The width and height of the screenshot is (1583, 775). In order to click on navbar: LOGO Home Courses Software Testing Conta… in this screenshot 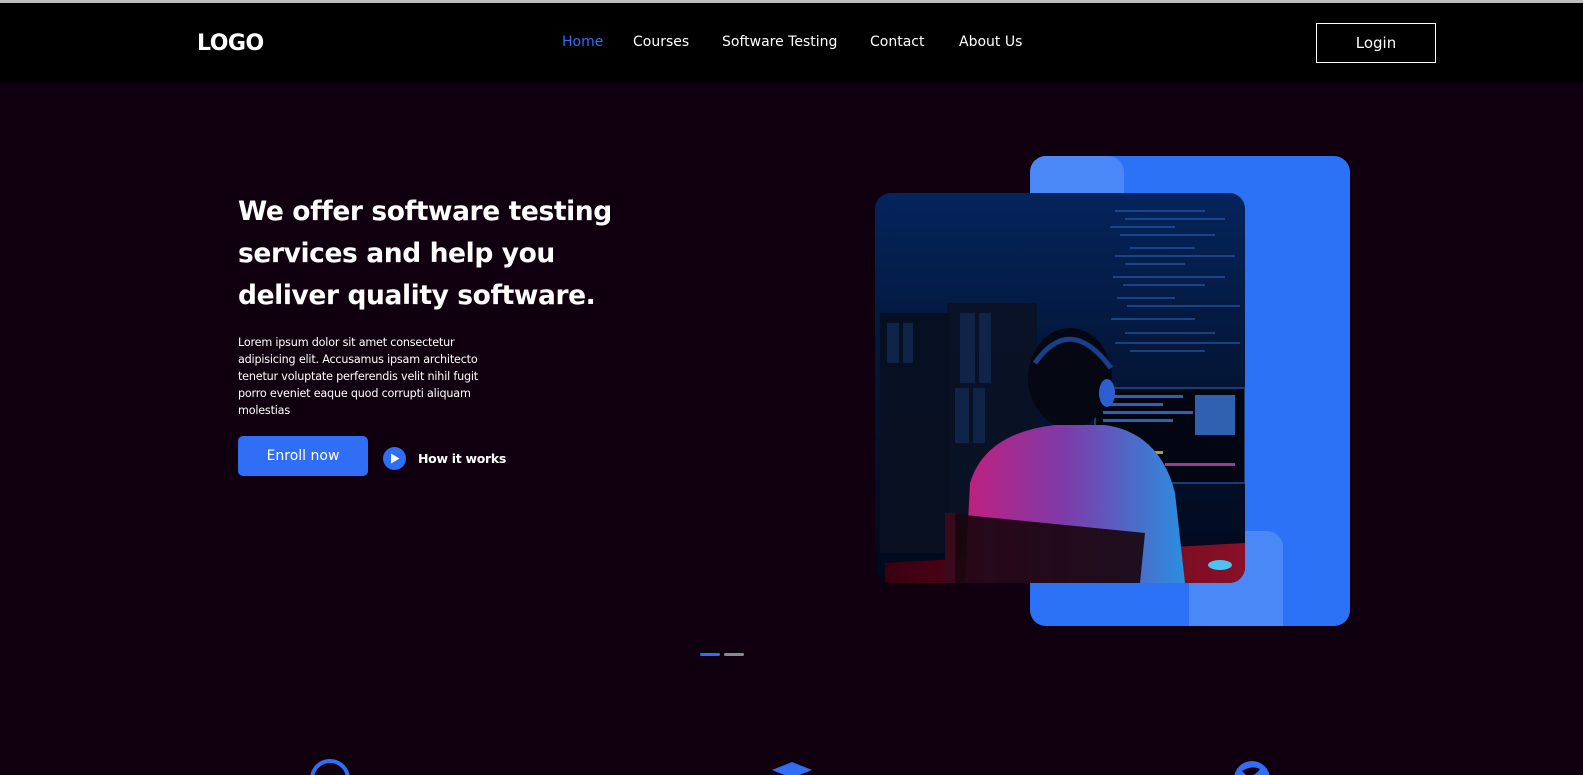, I will do `click(791, 42)`.